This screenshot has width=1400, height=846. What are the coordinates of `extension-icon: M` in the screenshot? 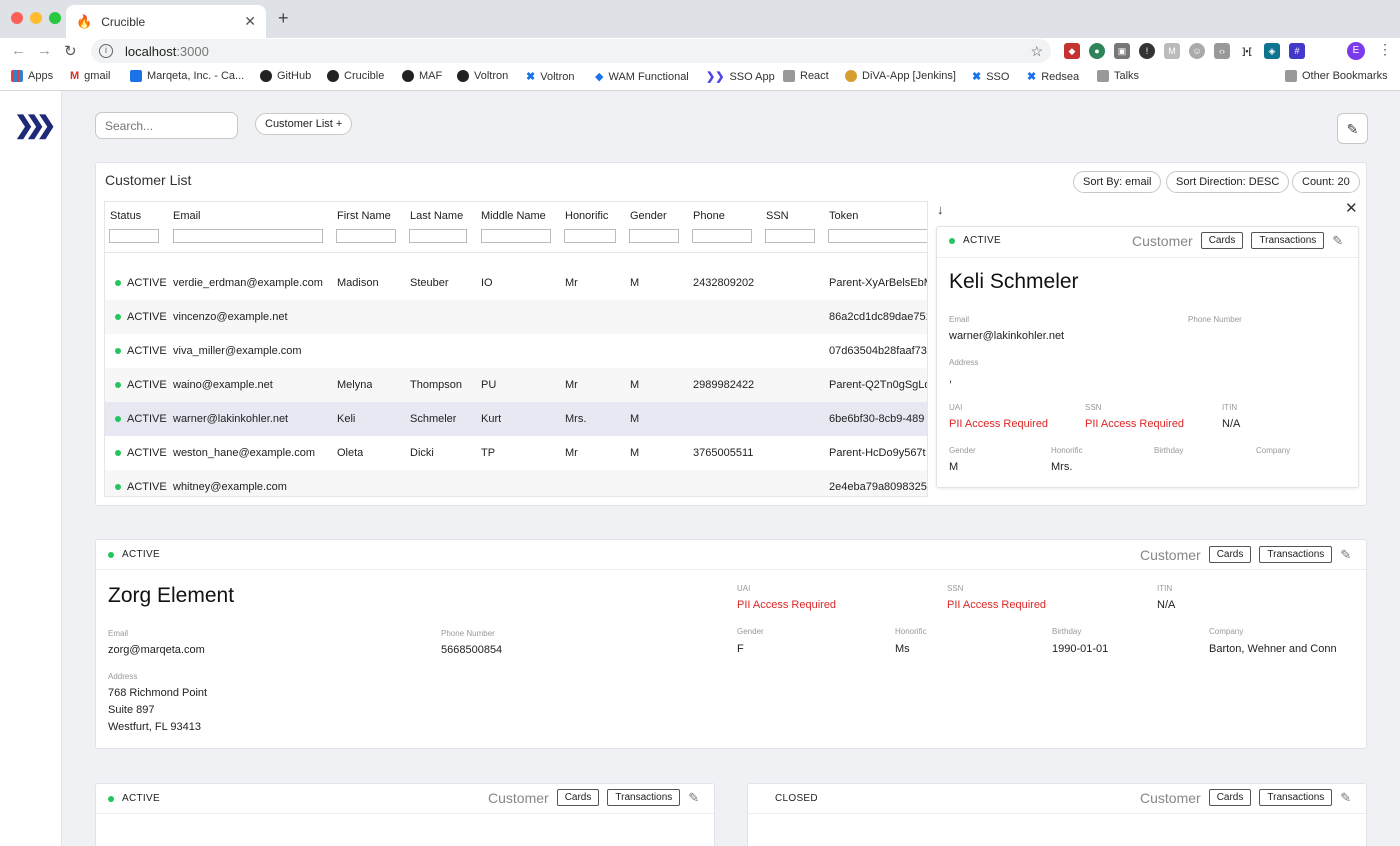 It's located at (1172, 51).